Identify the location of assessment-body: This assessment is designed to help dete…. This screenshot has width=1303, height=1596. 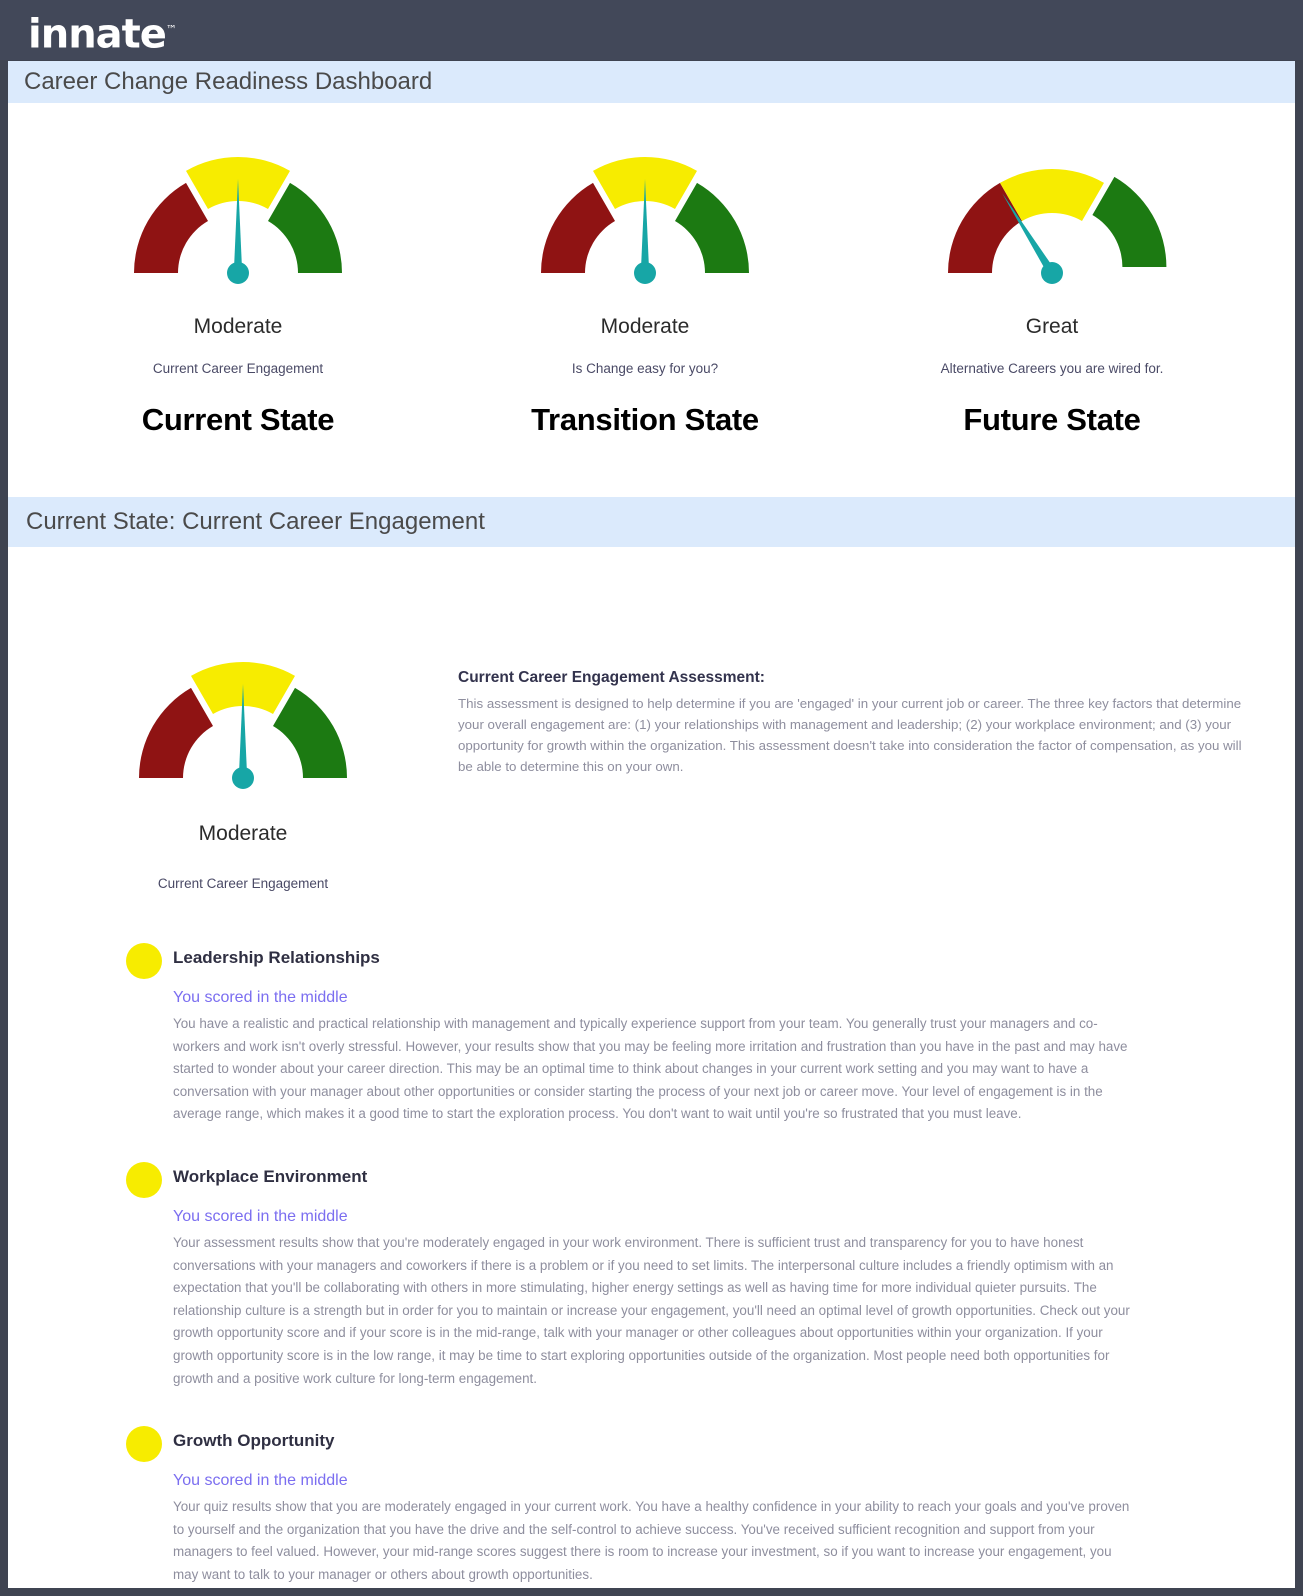
(850, 735).